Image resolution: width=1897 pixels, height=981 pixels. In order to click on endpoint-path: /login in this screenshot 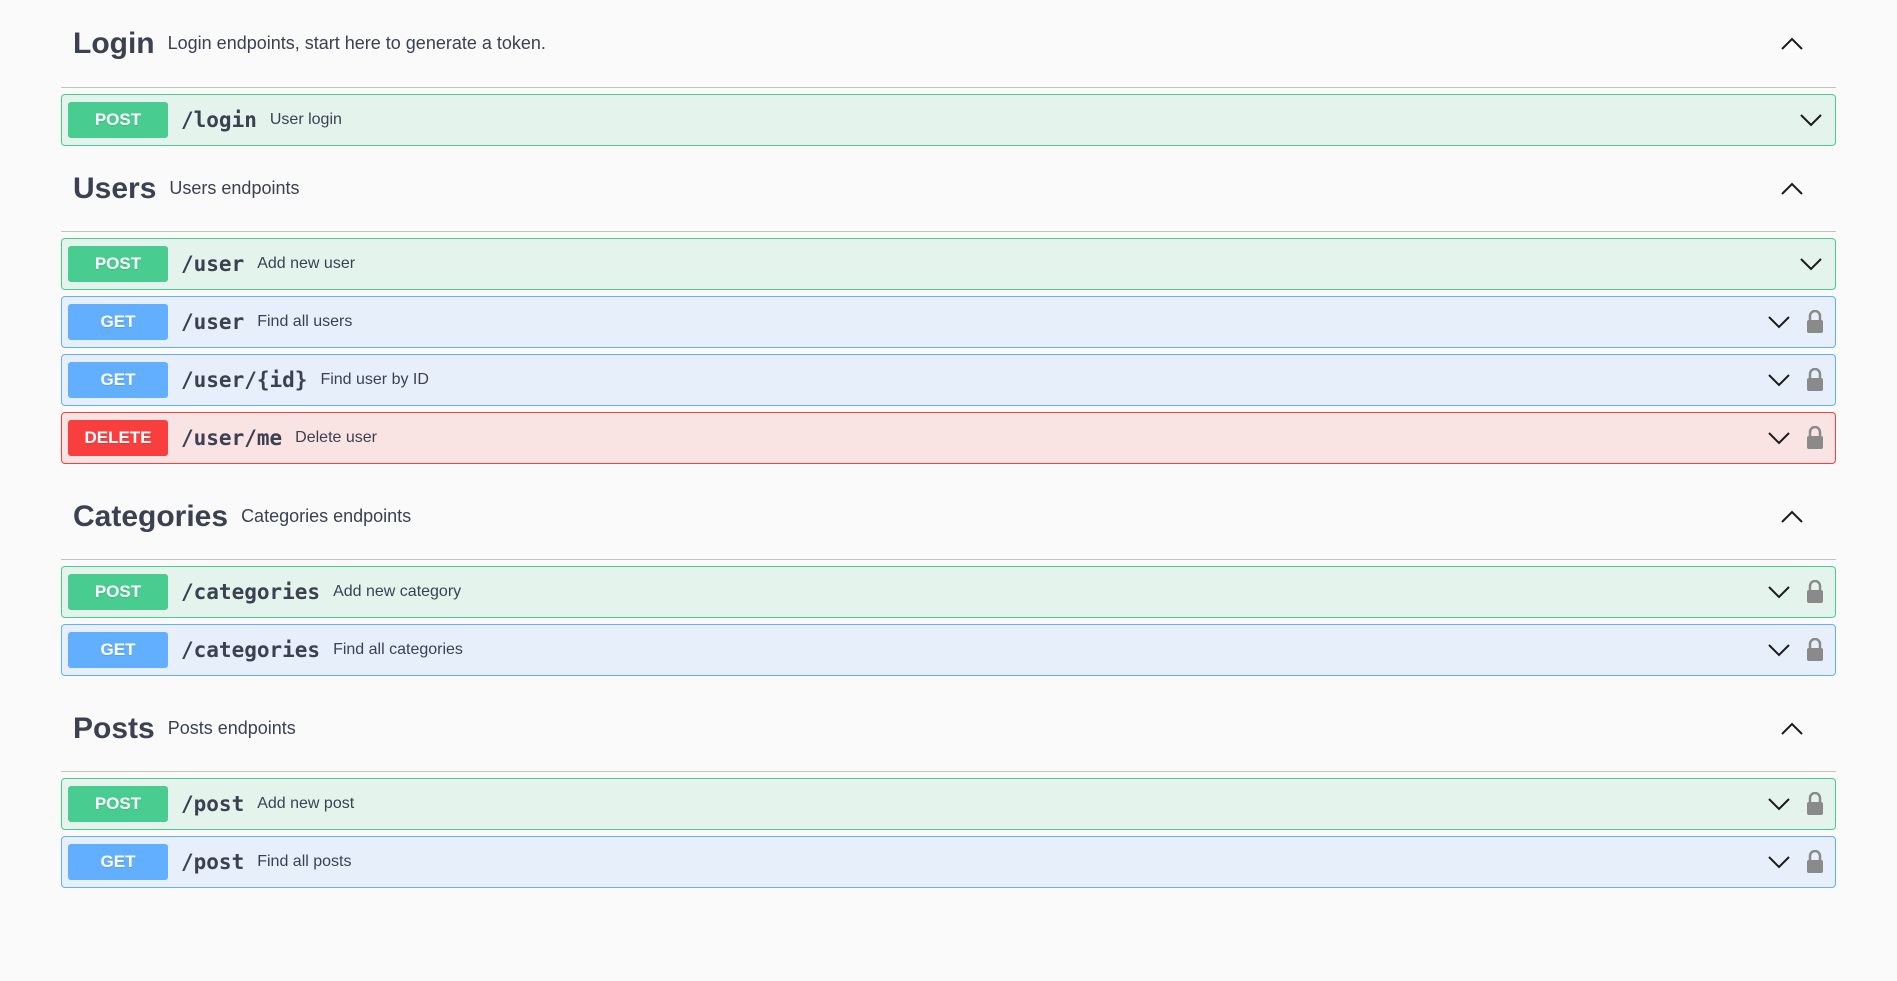, I will do `click(219, 120)`.